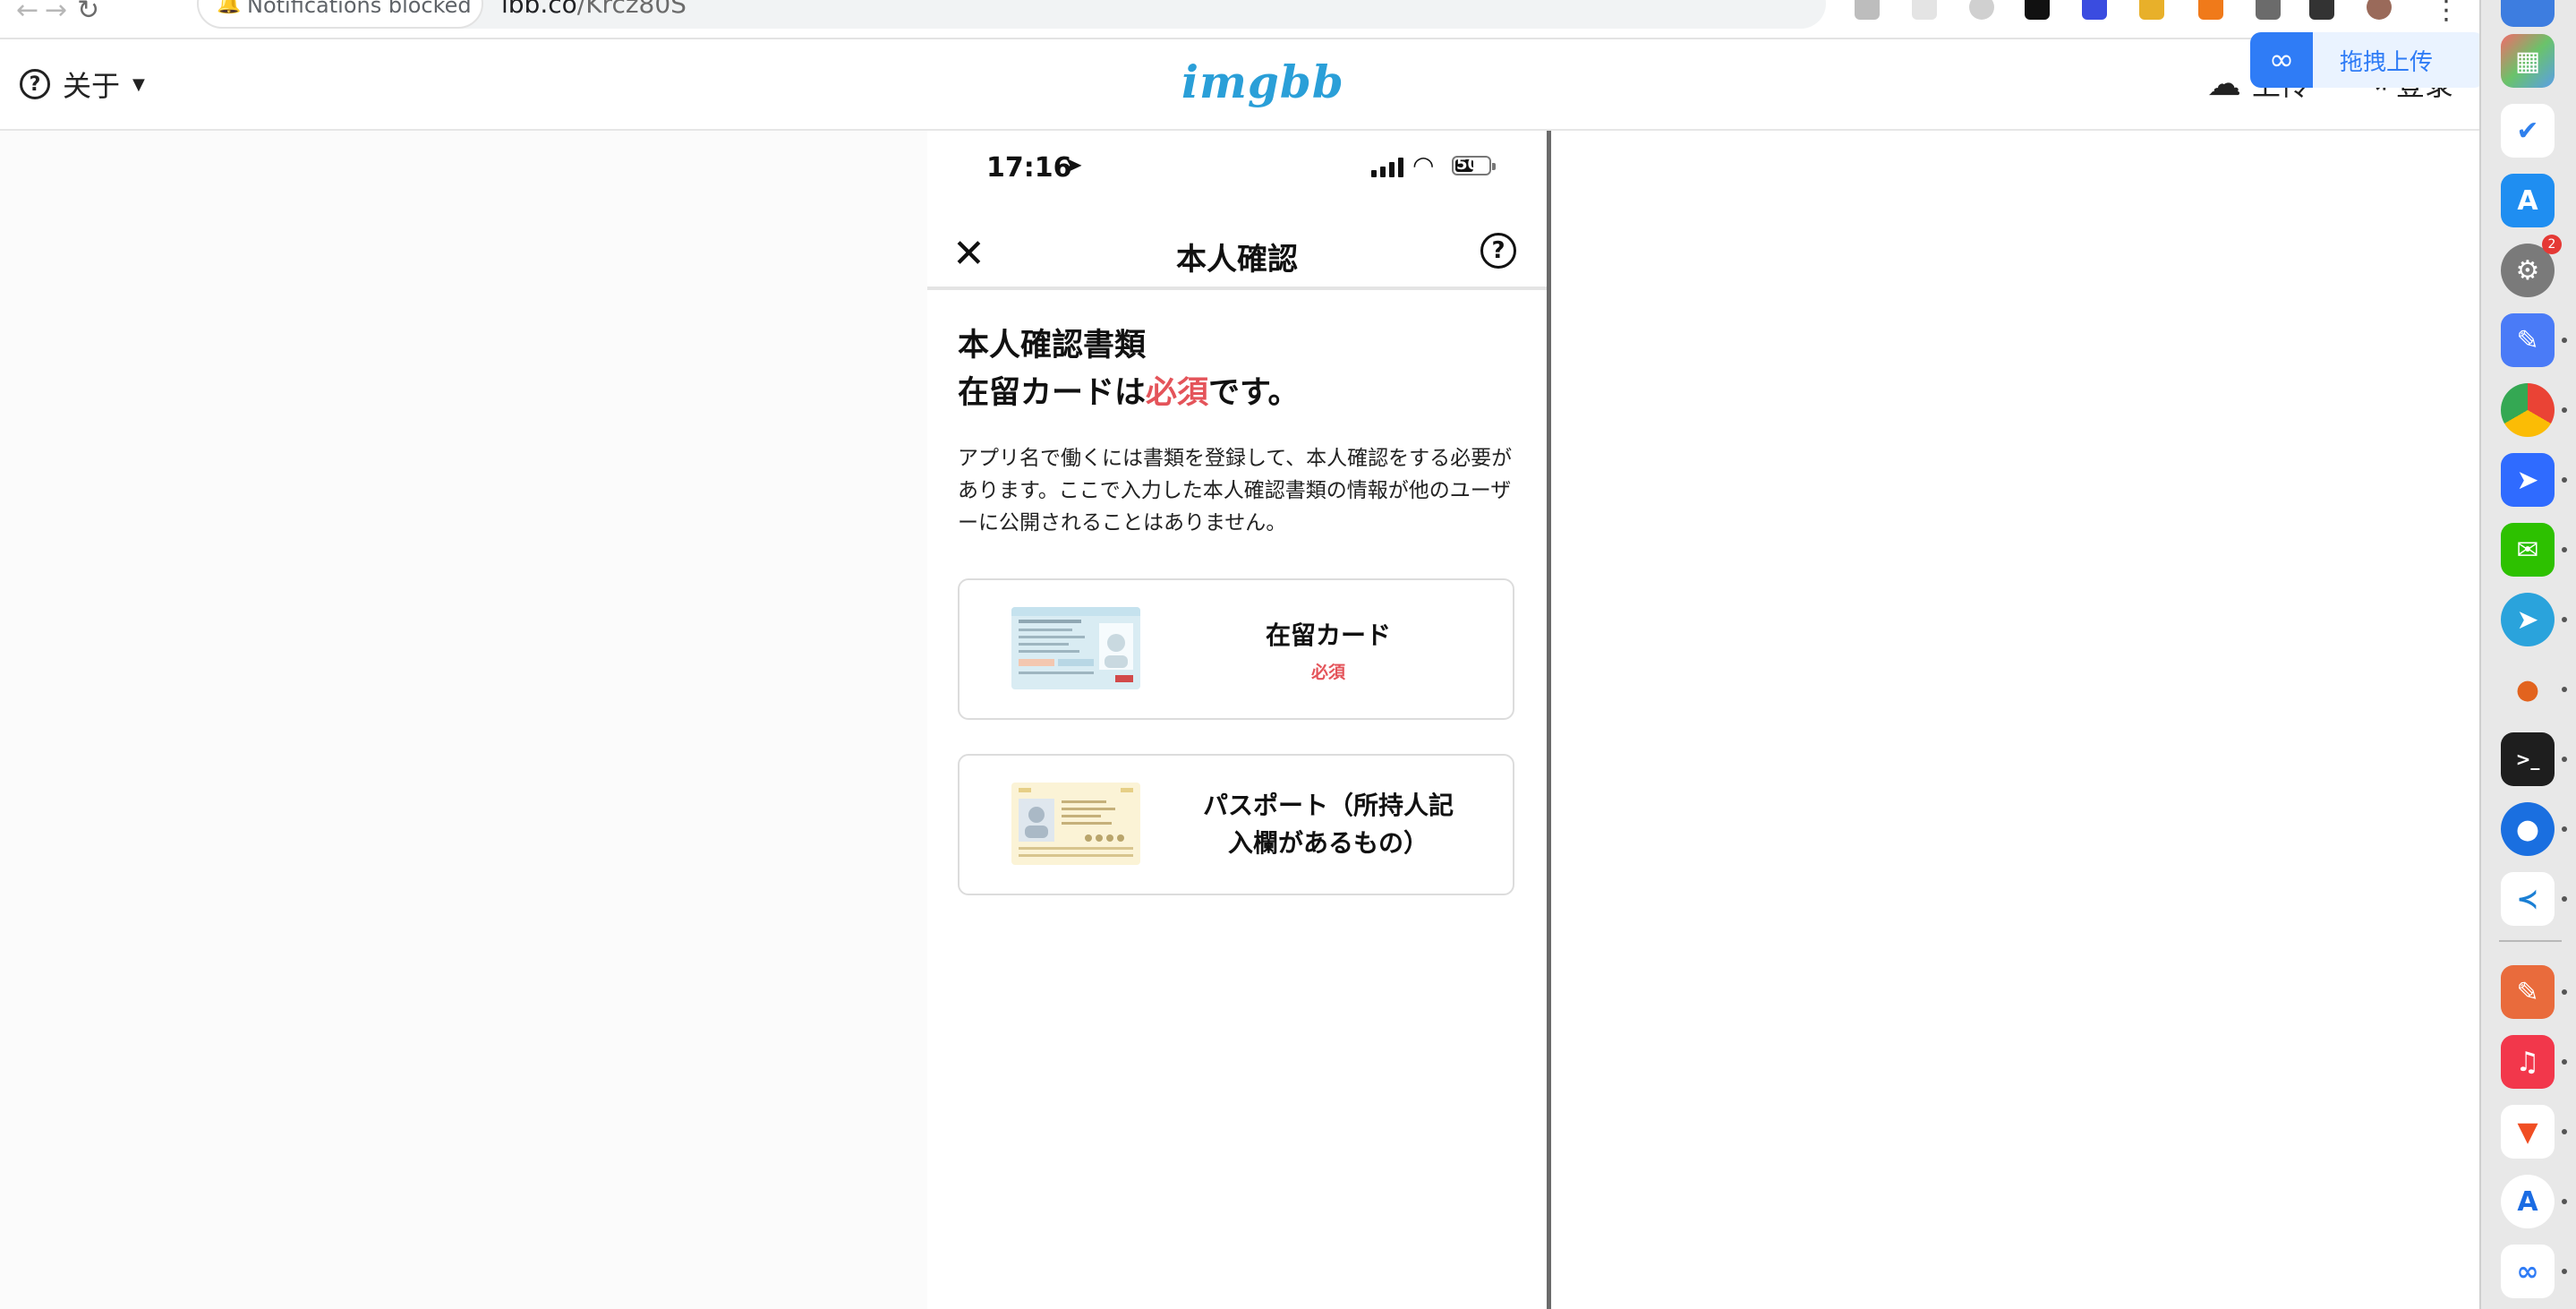 The image size is (2576, 1309). What do you see at coordinates (35, 84) in the screenshot?
I see `question-circle-icon: ?` at bounding box center [35, 84].